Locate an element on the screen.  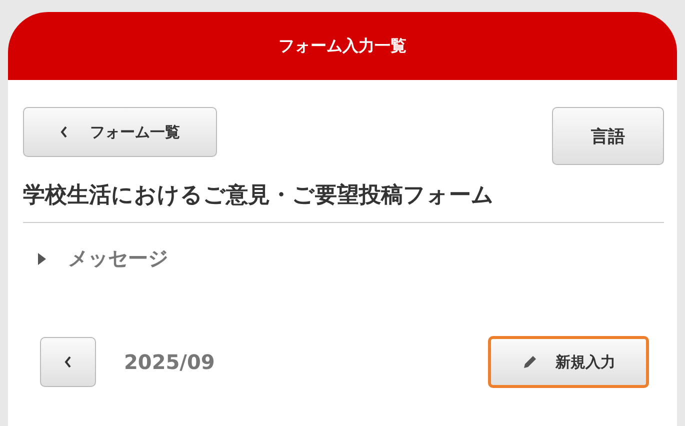
language-button: 言語 is located at coordinates (608, 136).